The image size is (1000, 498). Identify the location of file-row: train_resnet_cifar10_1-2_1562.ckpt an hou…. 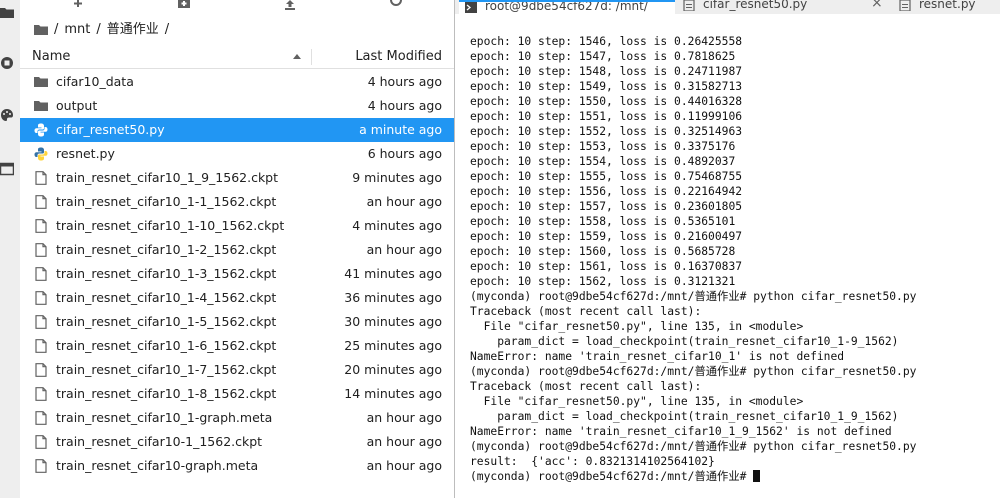
(237, 250).